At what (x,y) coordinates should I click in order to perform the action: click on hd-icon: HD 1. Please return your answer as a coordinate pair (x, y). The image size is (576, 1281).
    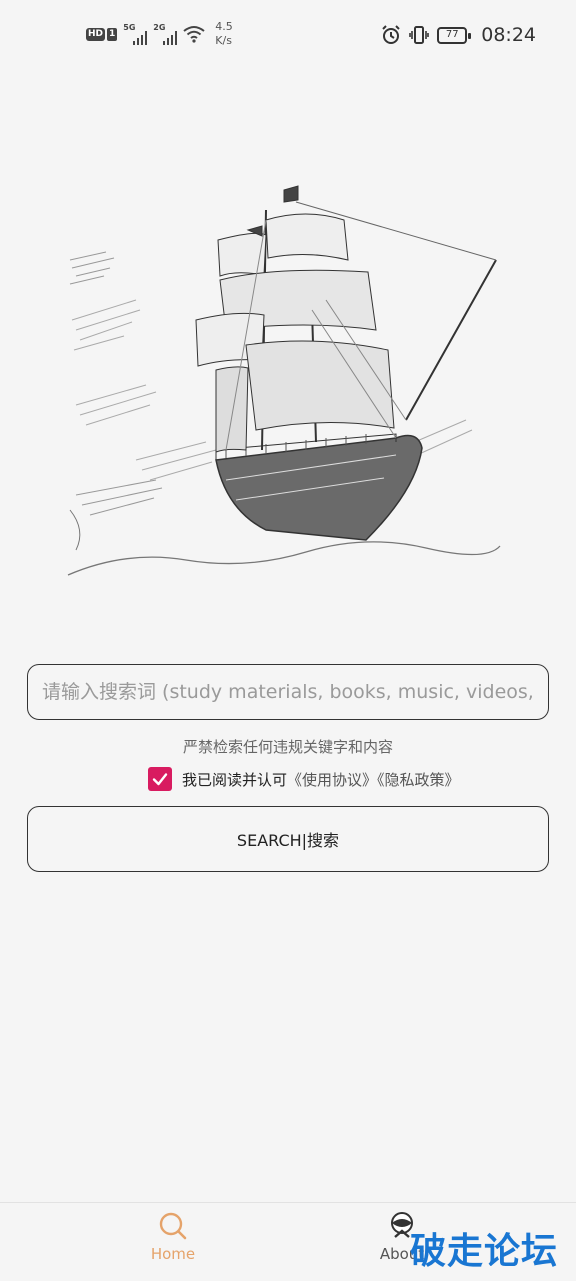
    Looking at the image, I should click on (102, 34).